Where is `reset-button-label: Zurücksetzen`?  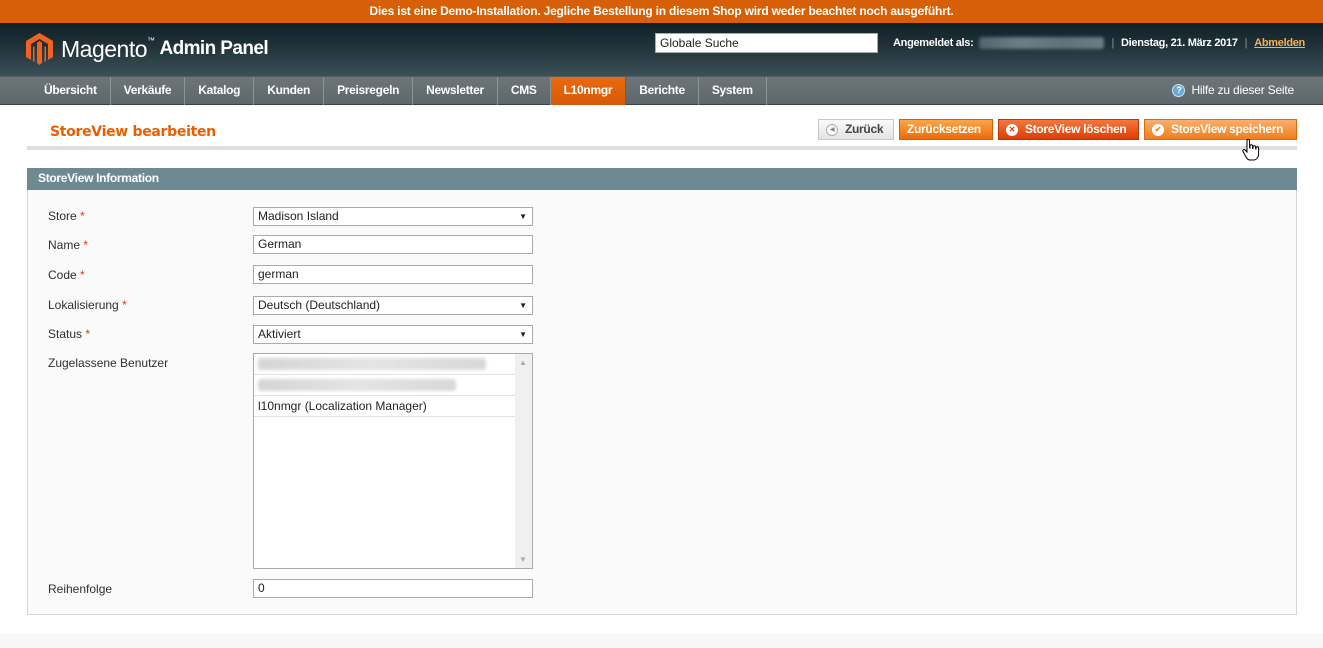 reset-button-label: Zurücksetzen is located at coordinates (944, 129).